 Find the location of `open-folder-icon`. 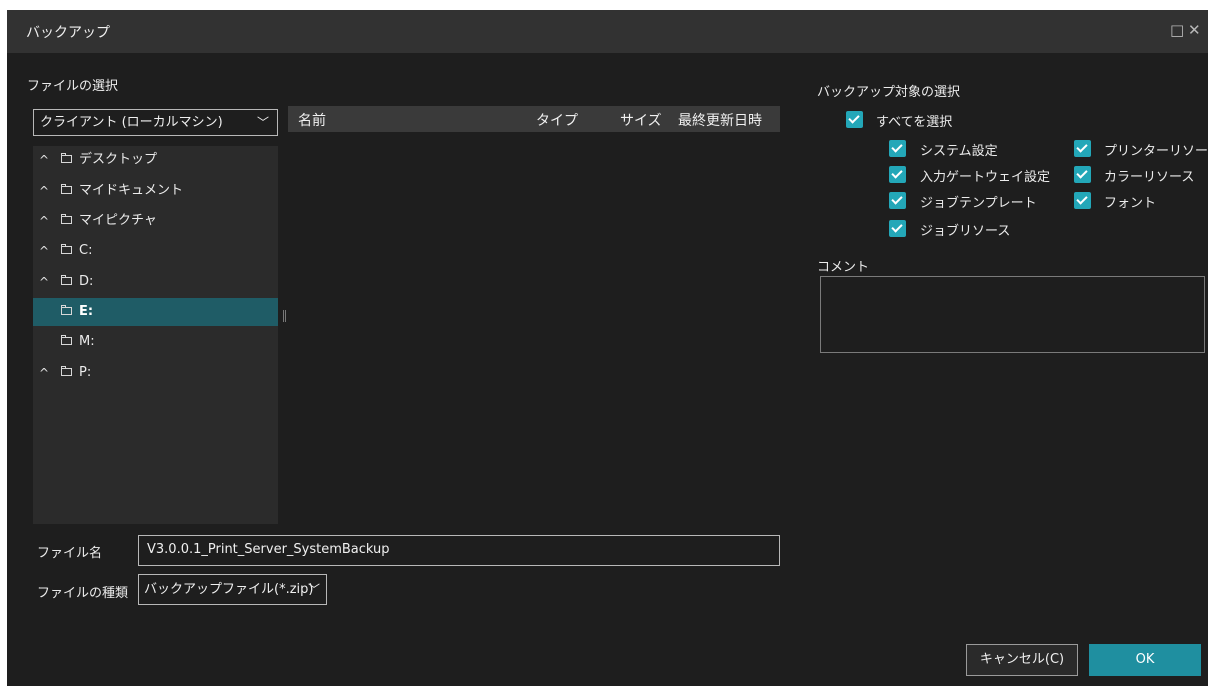

open-folder-icon is located at coordinates (66, 310).